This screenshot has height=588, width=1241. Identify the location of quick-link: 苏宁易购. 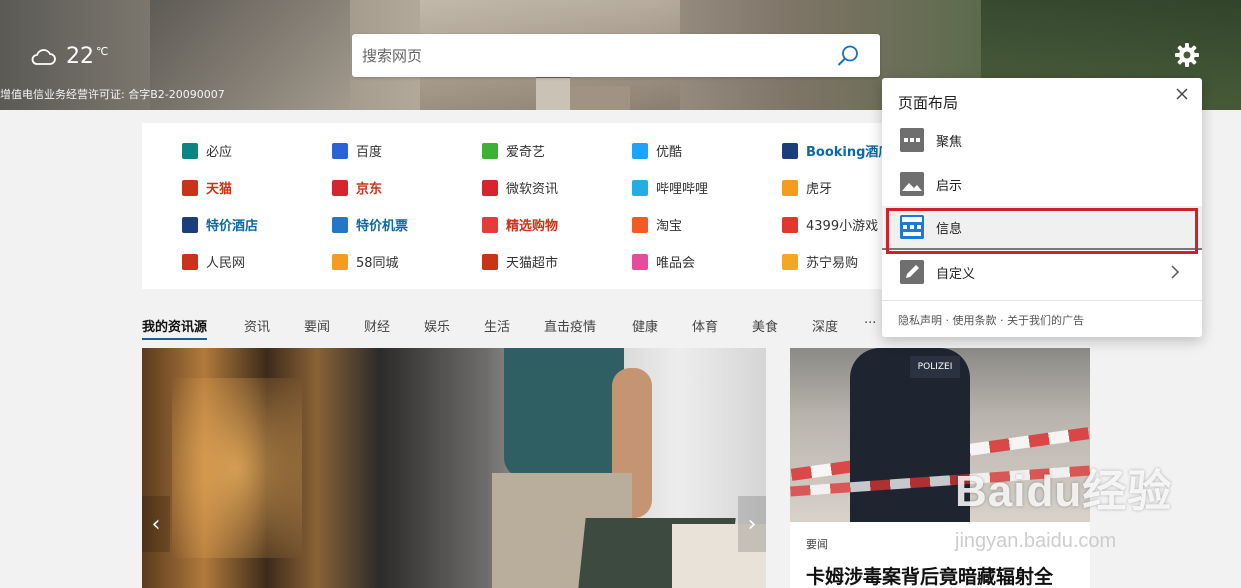
(820, 261).